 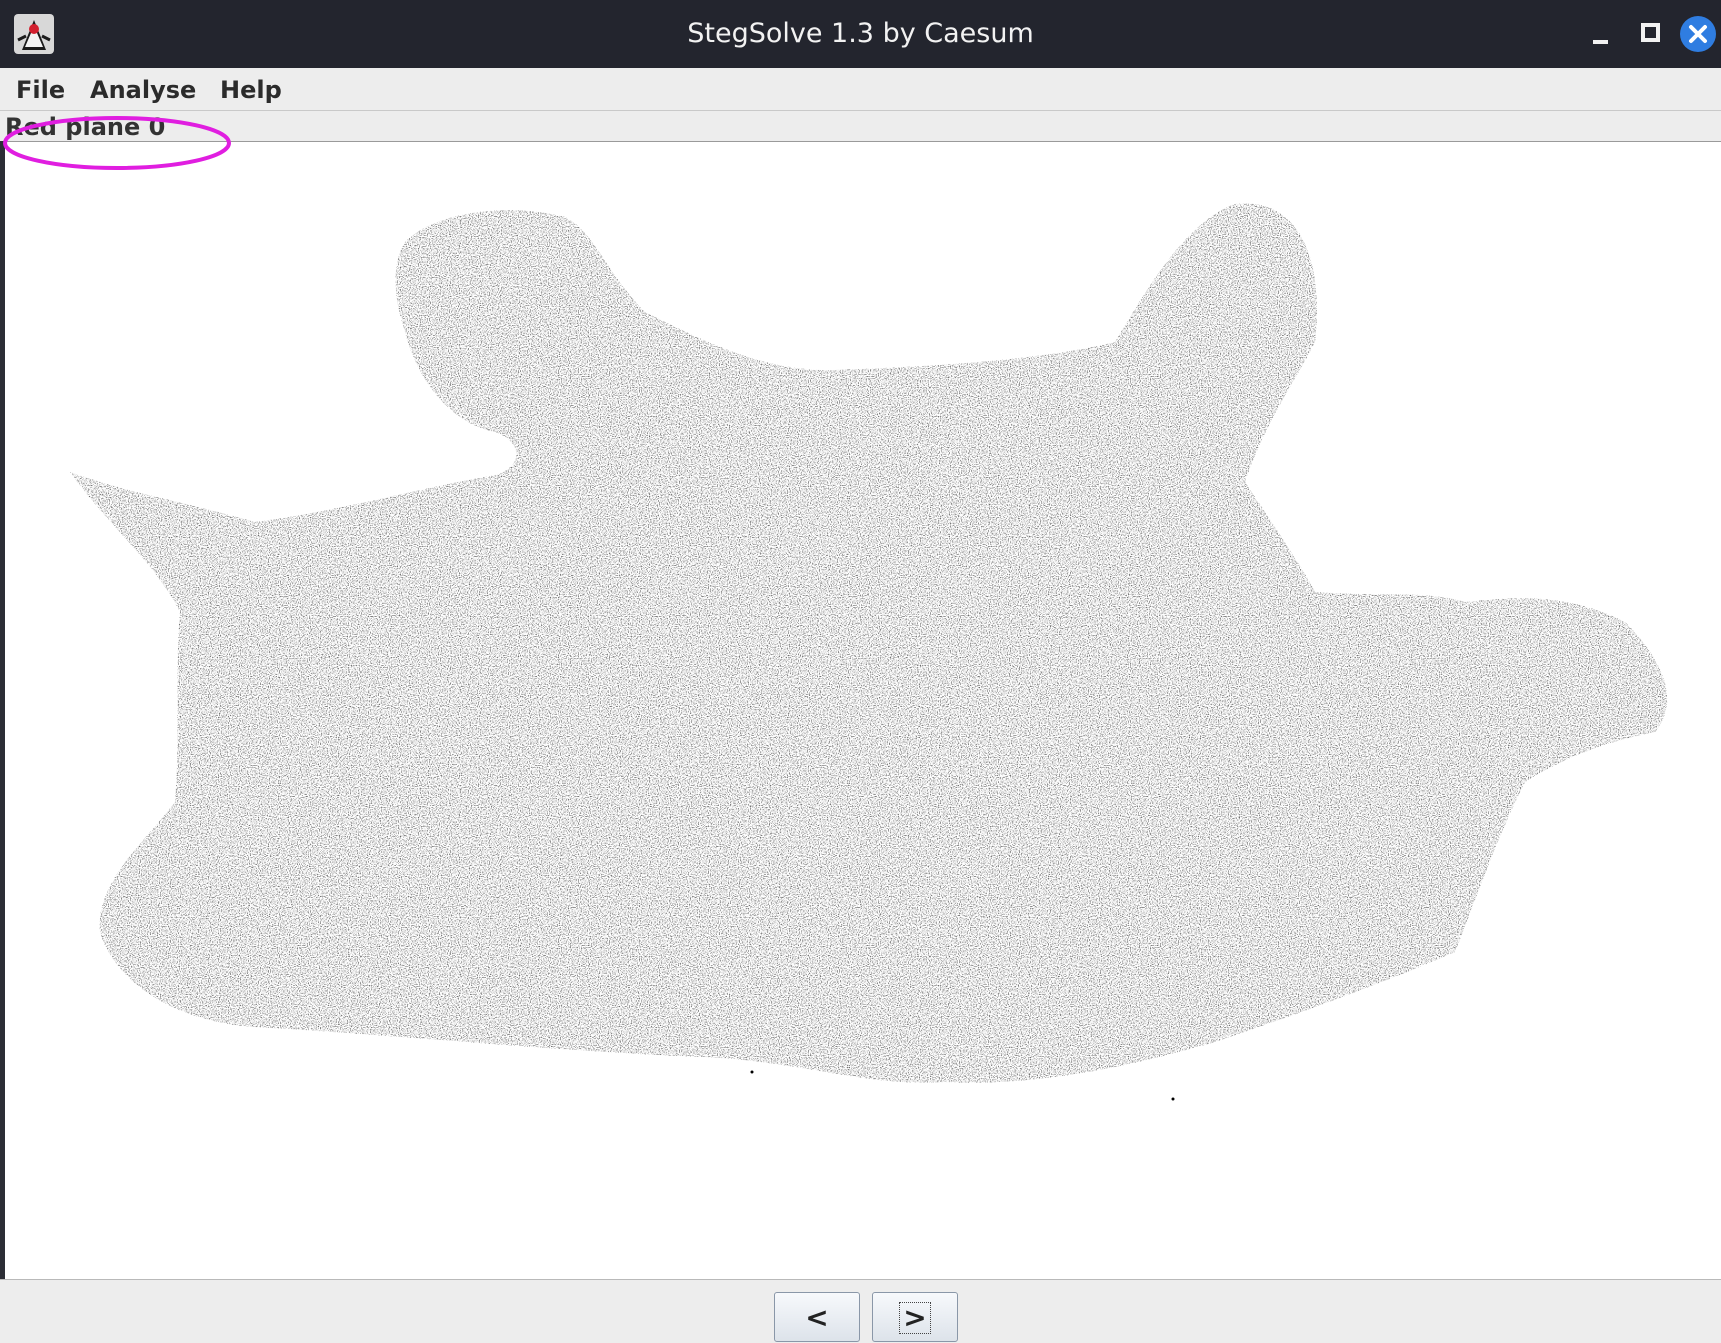 I want to click on next-plane-label: >, so click(x=915, y=1318).